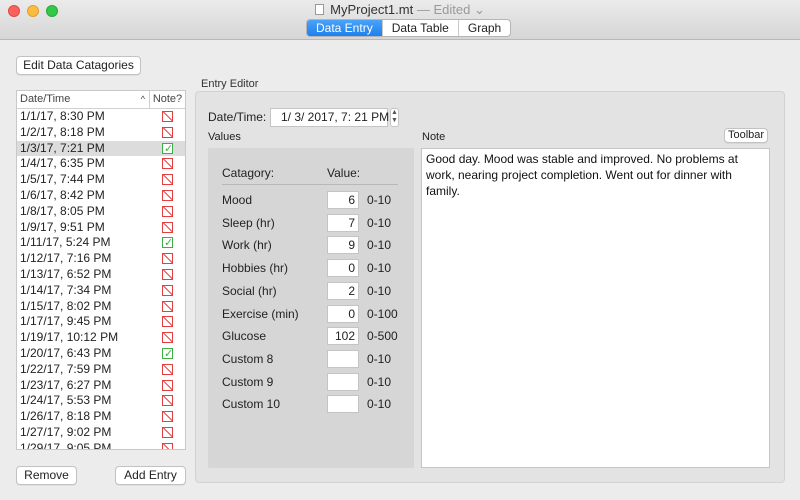  I want to click on toolbar-button: Toolbar, so click(746, 135).